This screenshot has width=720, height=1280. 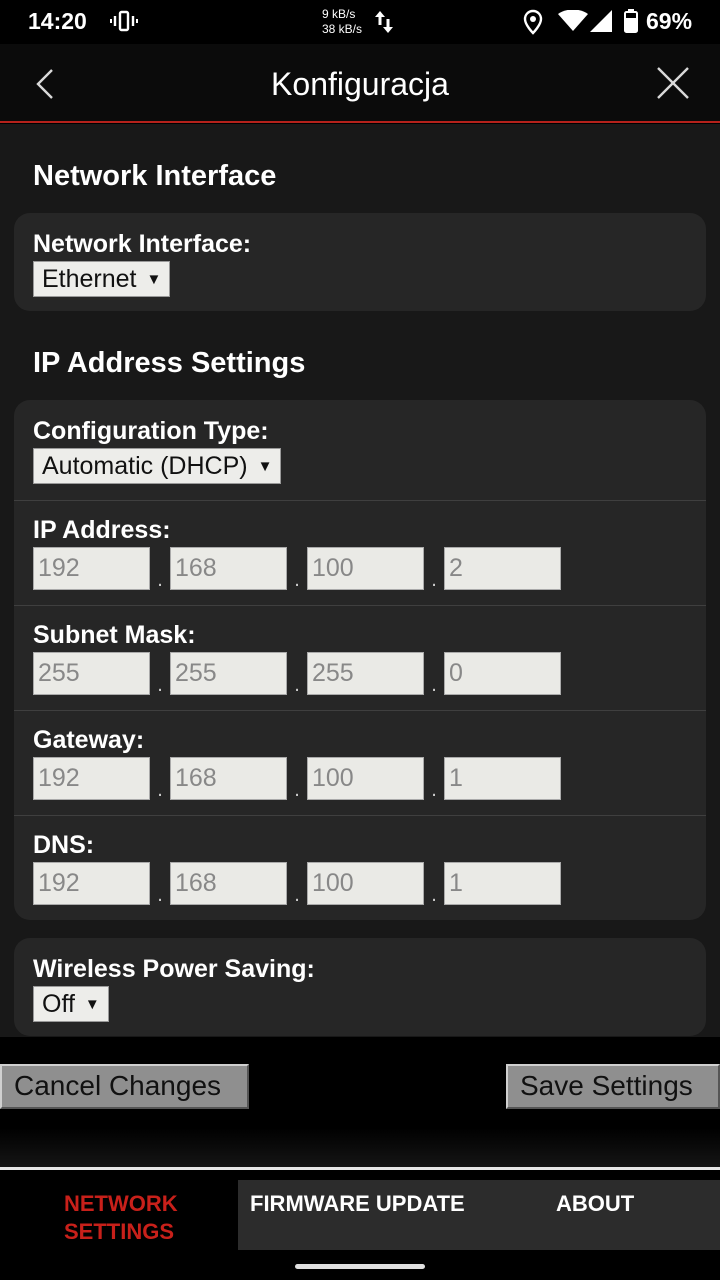 What do you see at coordinates (502, 883) in the screenshot?
I see `dns-octet-4: 1` at bounding box center [502, 883].